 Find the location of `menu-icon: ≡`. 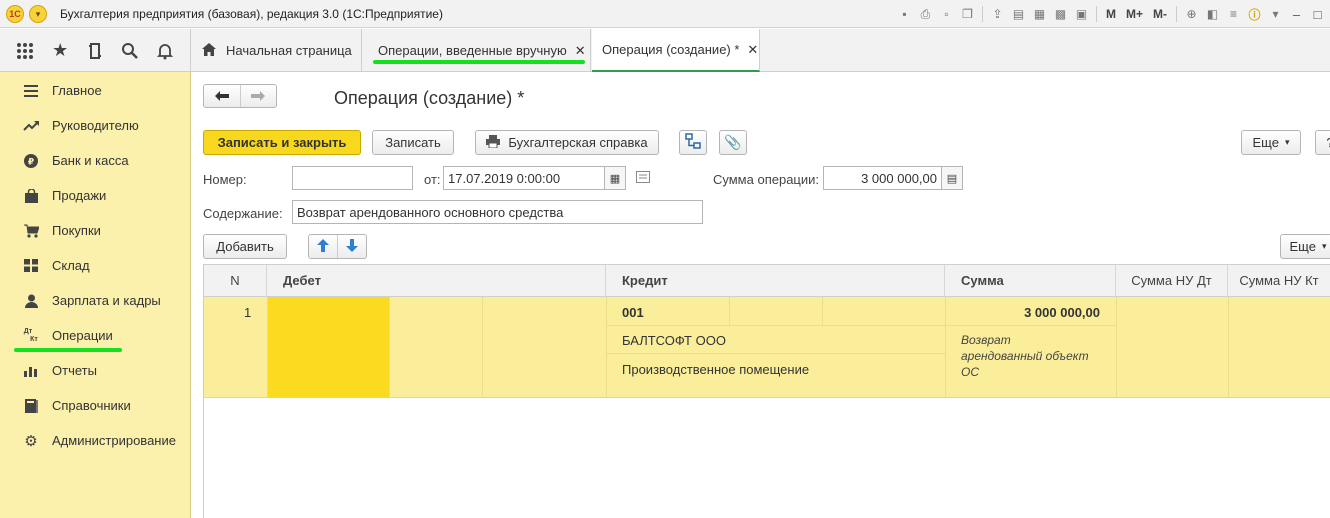

menu-icon: ≡ is located at coordinates (1233, 14).